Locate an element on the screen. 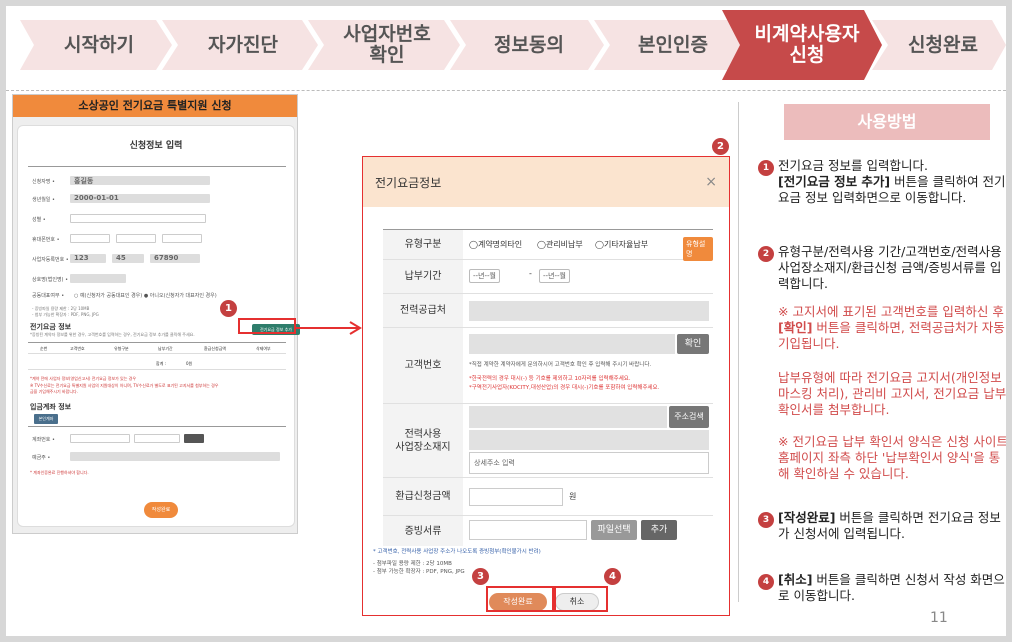  type-radio-1: ◯계약명의타인 is located at coordinates (495, 244).